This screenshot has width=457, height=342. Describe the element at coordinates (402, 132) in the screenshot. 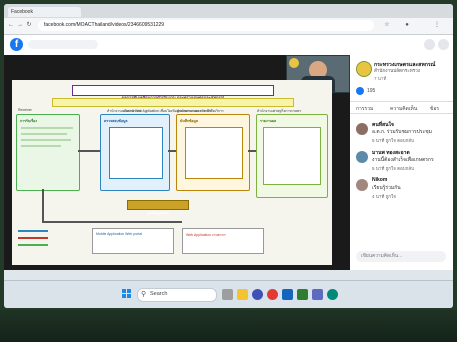

I see `comment-text: อ.ต.ก. ร่วมรับชมการประชุม` at that location.